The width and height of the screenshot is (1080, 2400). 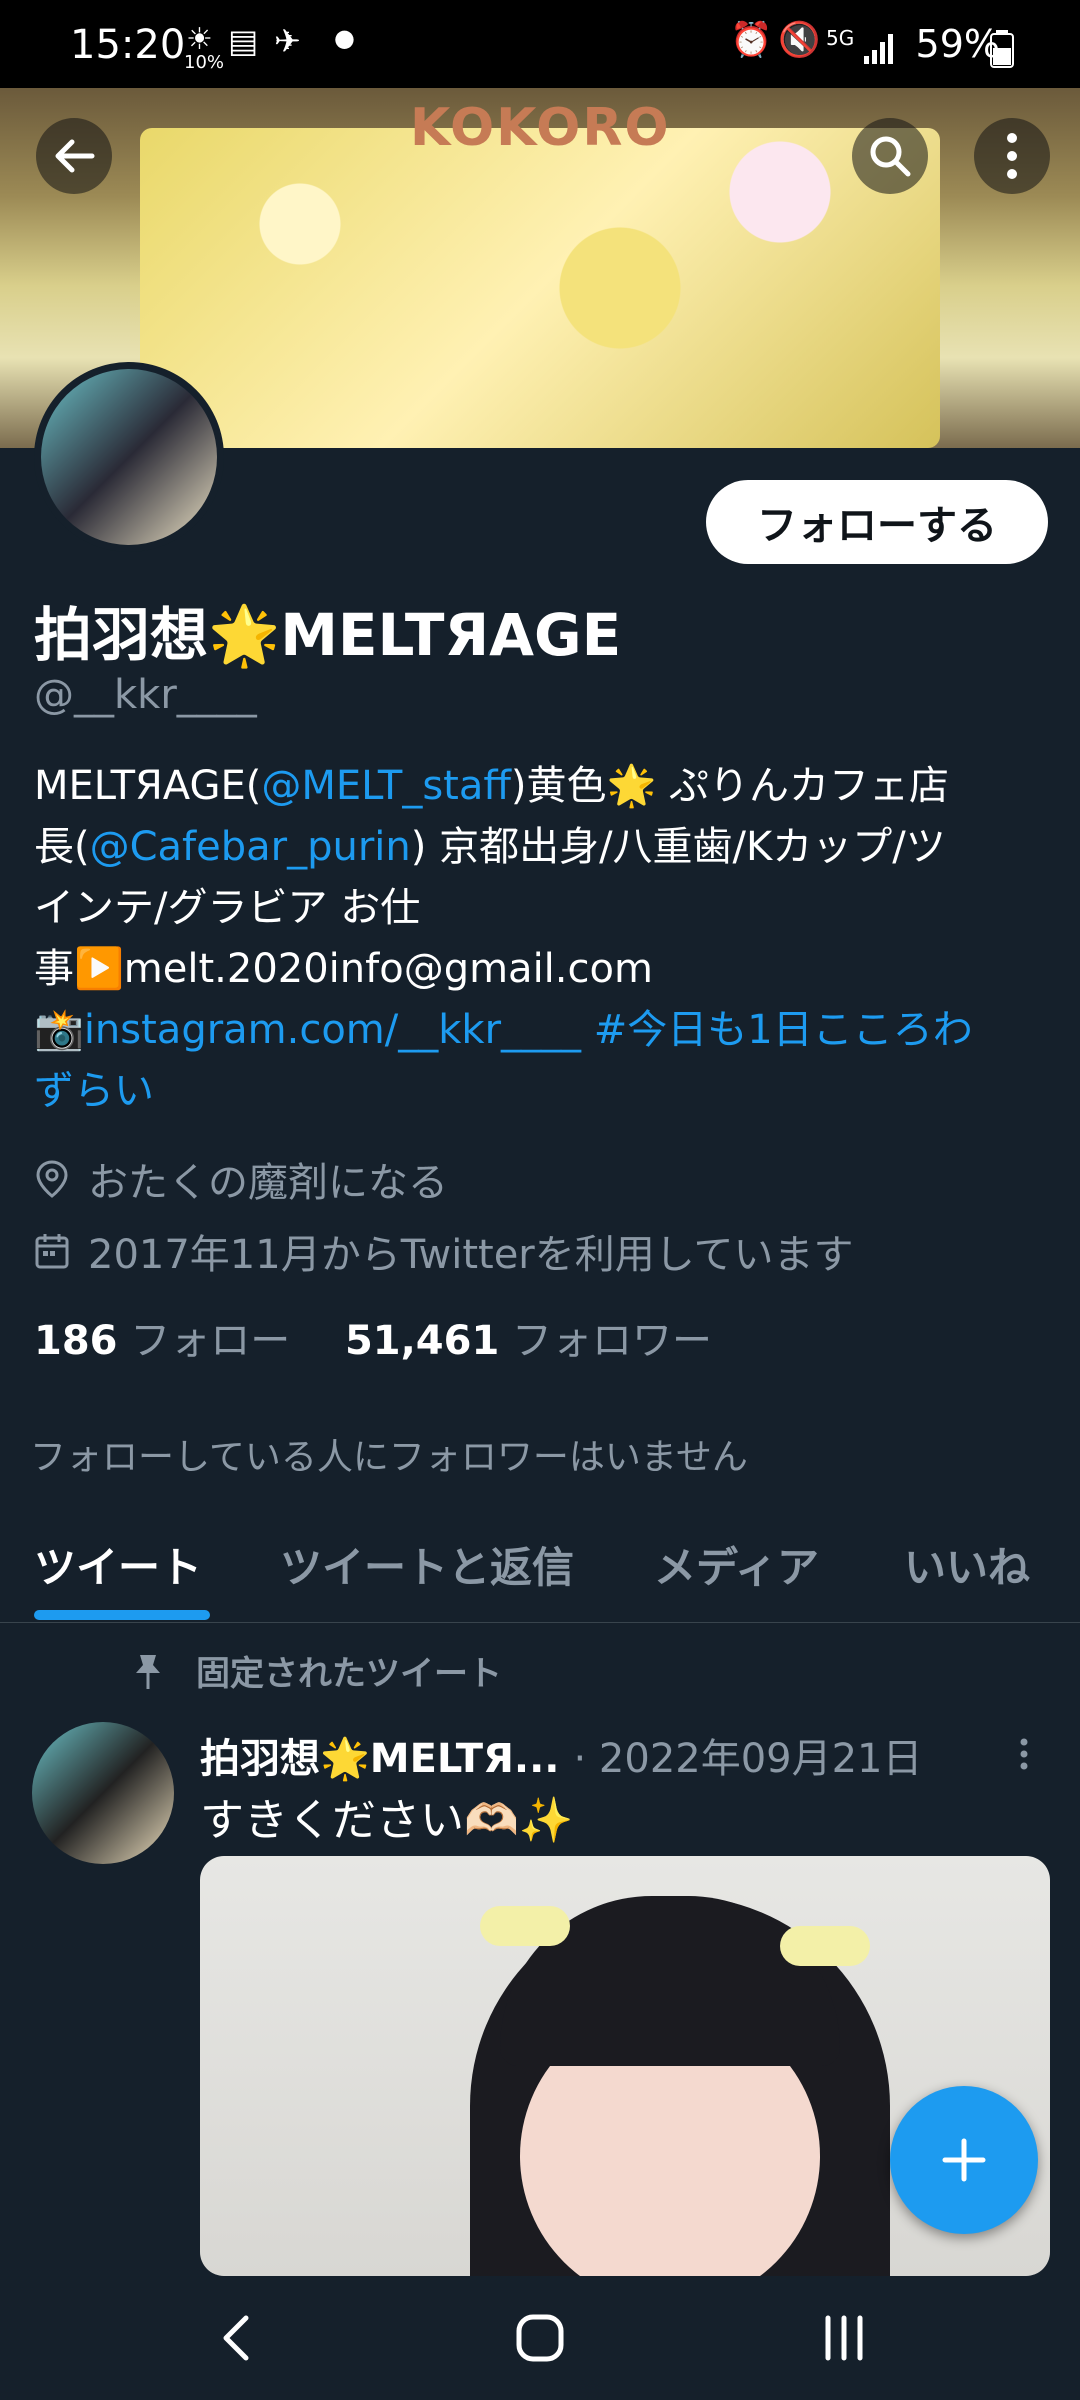 What do you see at coordinates (332, 1030) in the screenshot?
I see `instagram-link: instagram.com/__kkr____` at bounding box center [332, 1030].